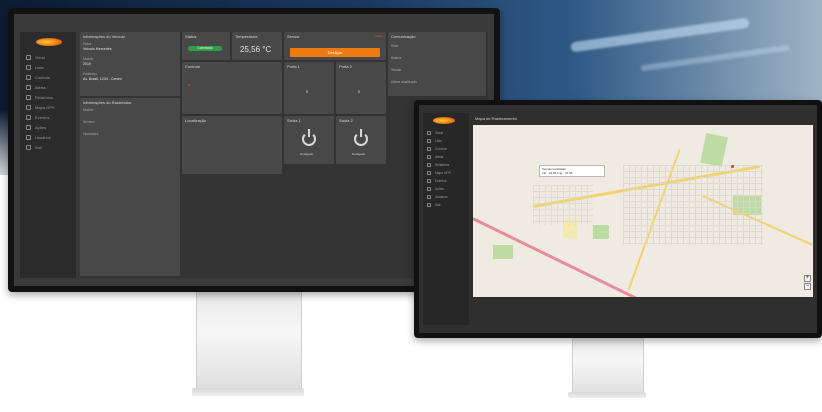 The width and height of the screenshot is (822, 412). I want to click on temperature-card: Temperatura 25,56 °C, so click(257, 46).